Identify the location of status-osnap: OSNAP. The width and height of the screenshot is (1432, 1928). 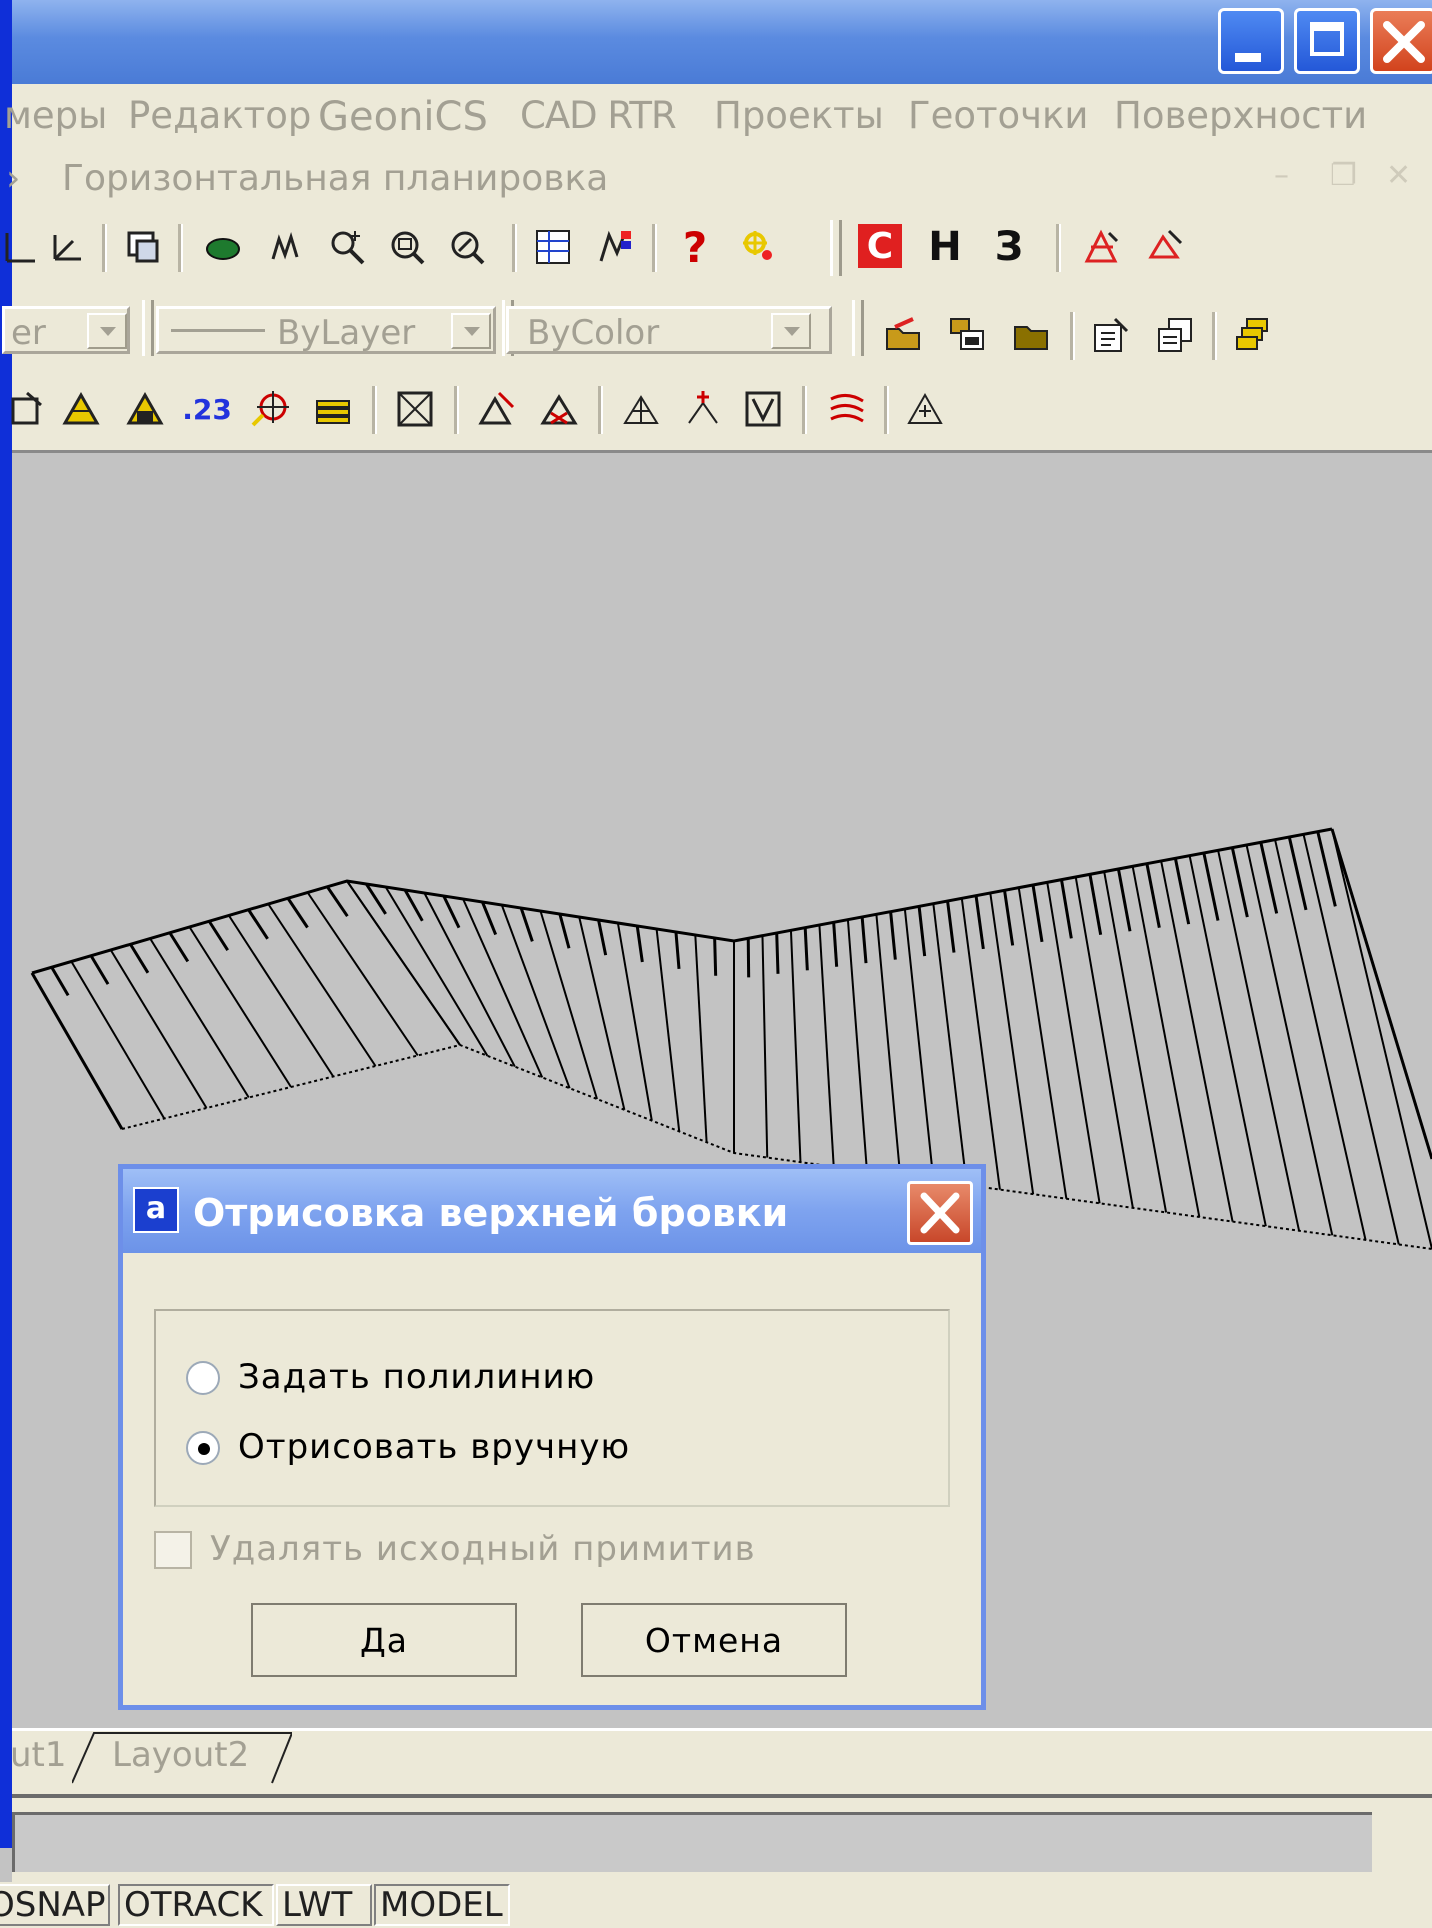
(55, 1905).